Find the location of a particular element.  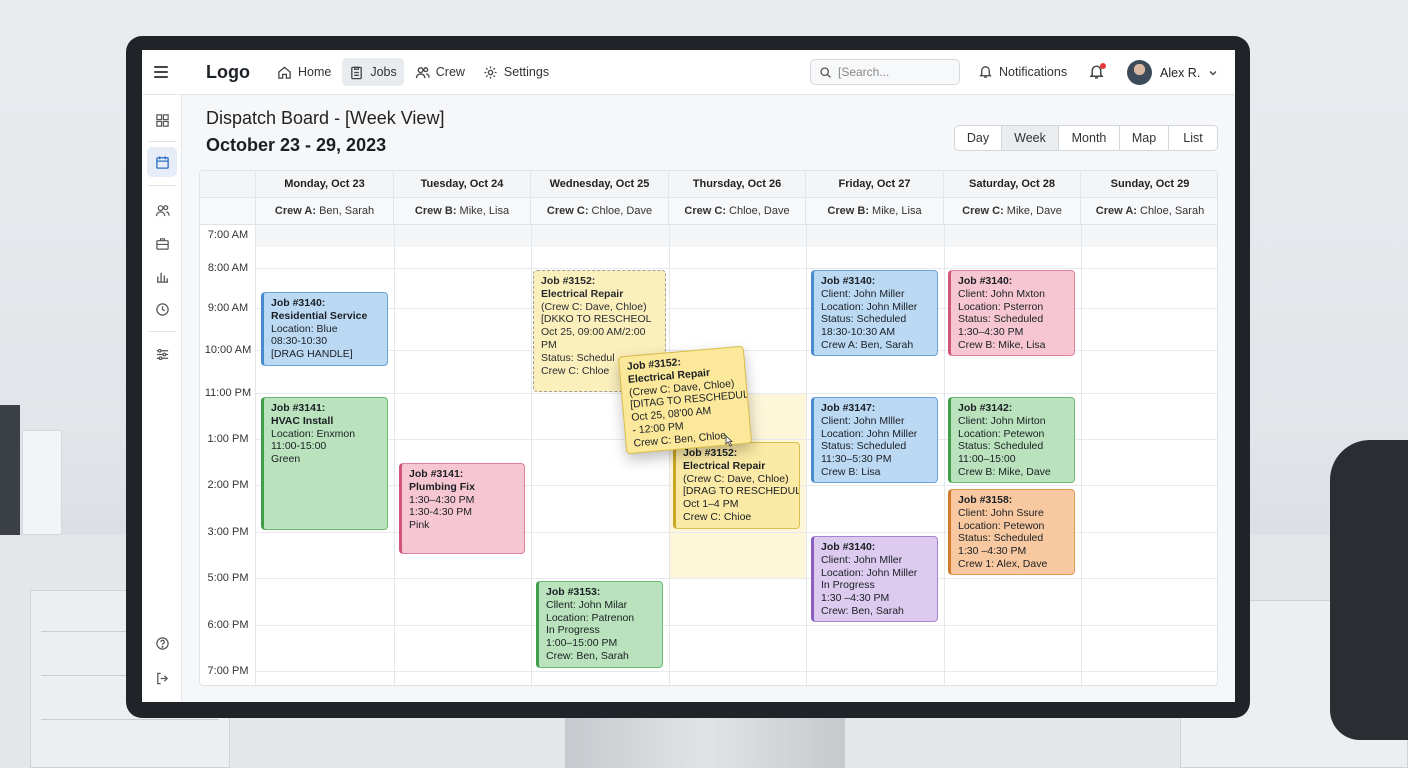

job-card: Job #3140: Client: John Miller Location is located at coordinates (874, 313).